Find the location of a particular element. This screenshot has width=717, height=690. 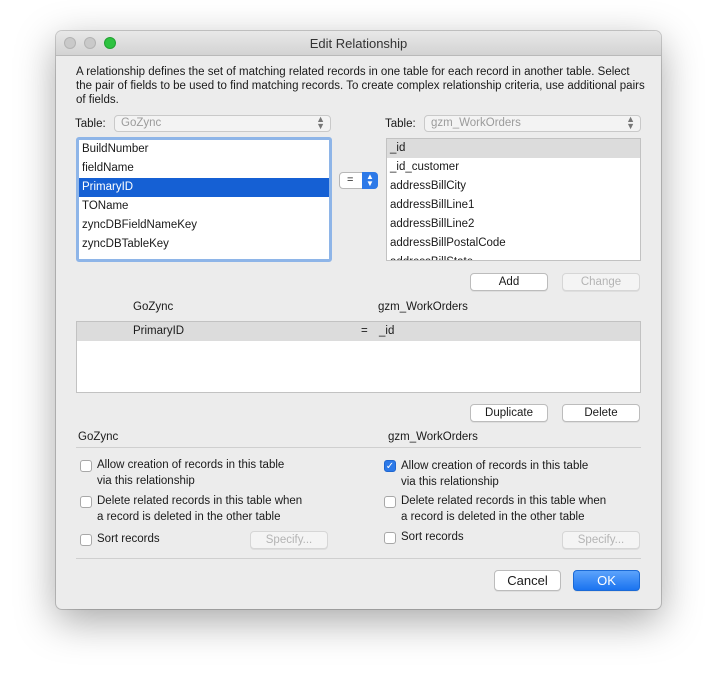

right-sort-label: Sort records is located at coordinates (432, 537).